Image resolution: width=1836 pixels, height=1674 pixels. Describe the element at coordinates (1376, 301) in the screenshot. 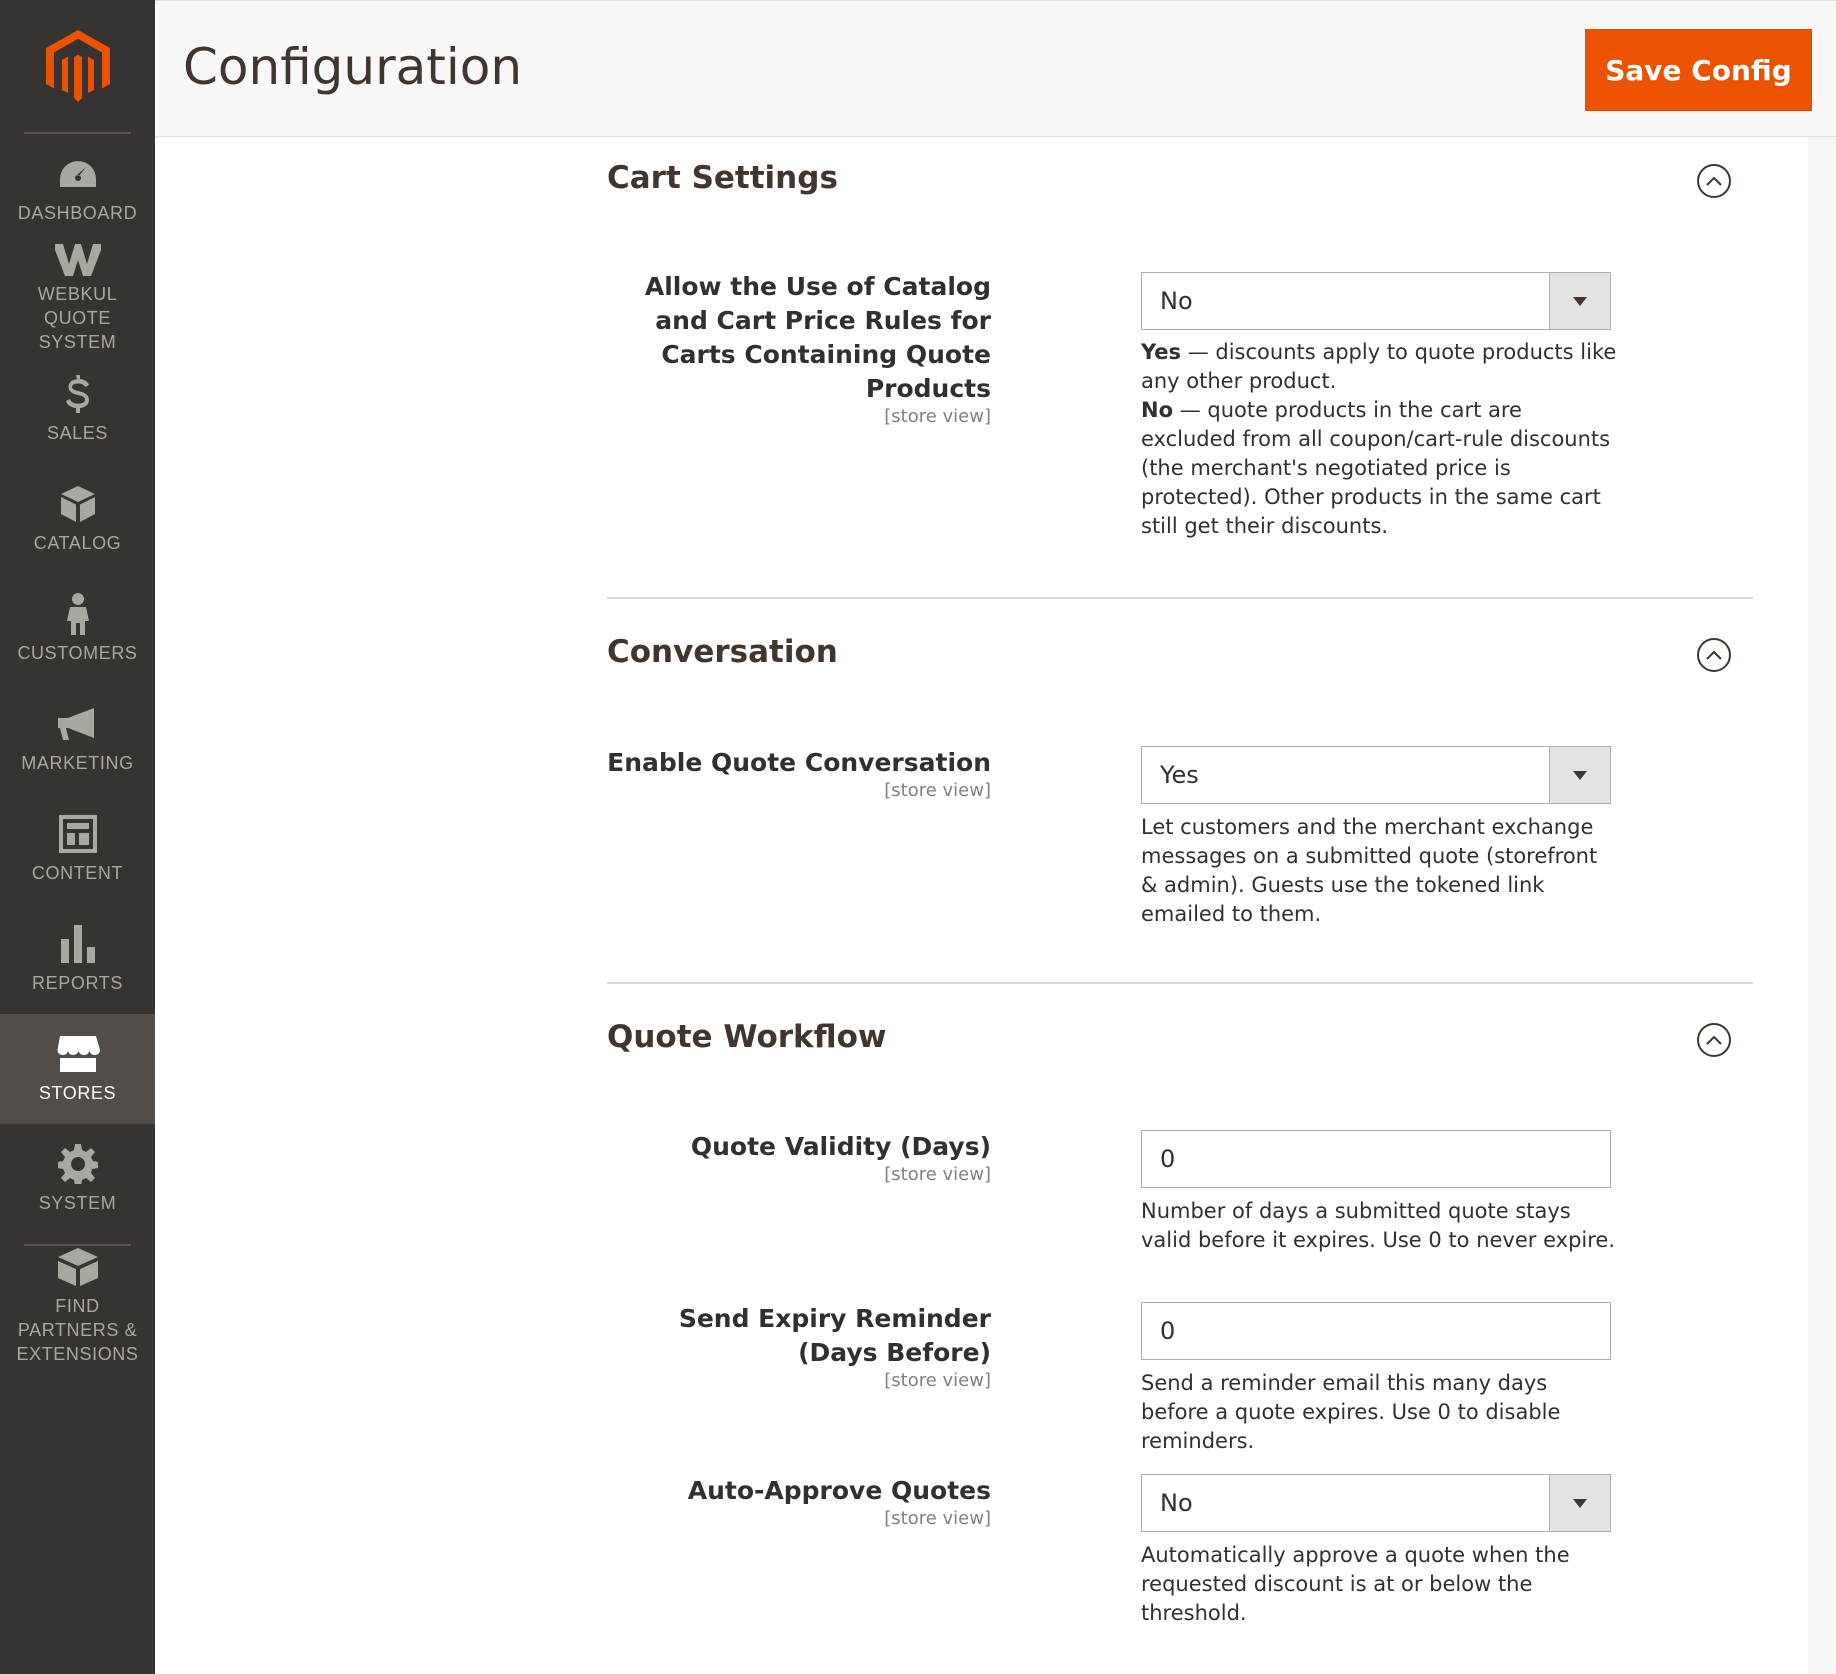

I see `catalog-rules-select: No` at that location.